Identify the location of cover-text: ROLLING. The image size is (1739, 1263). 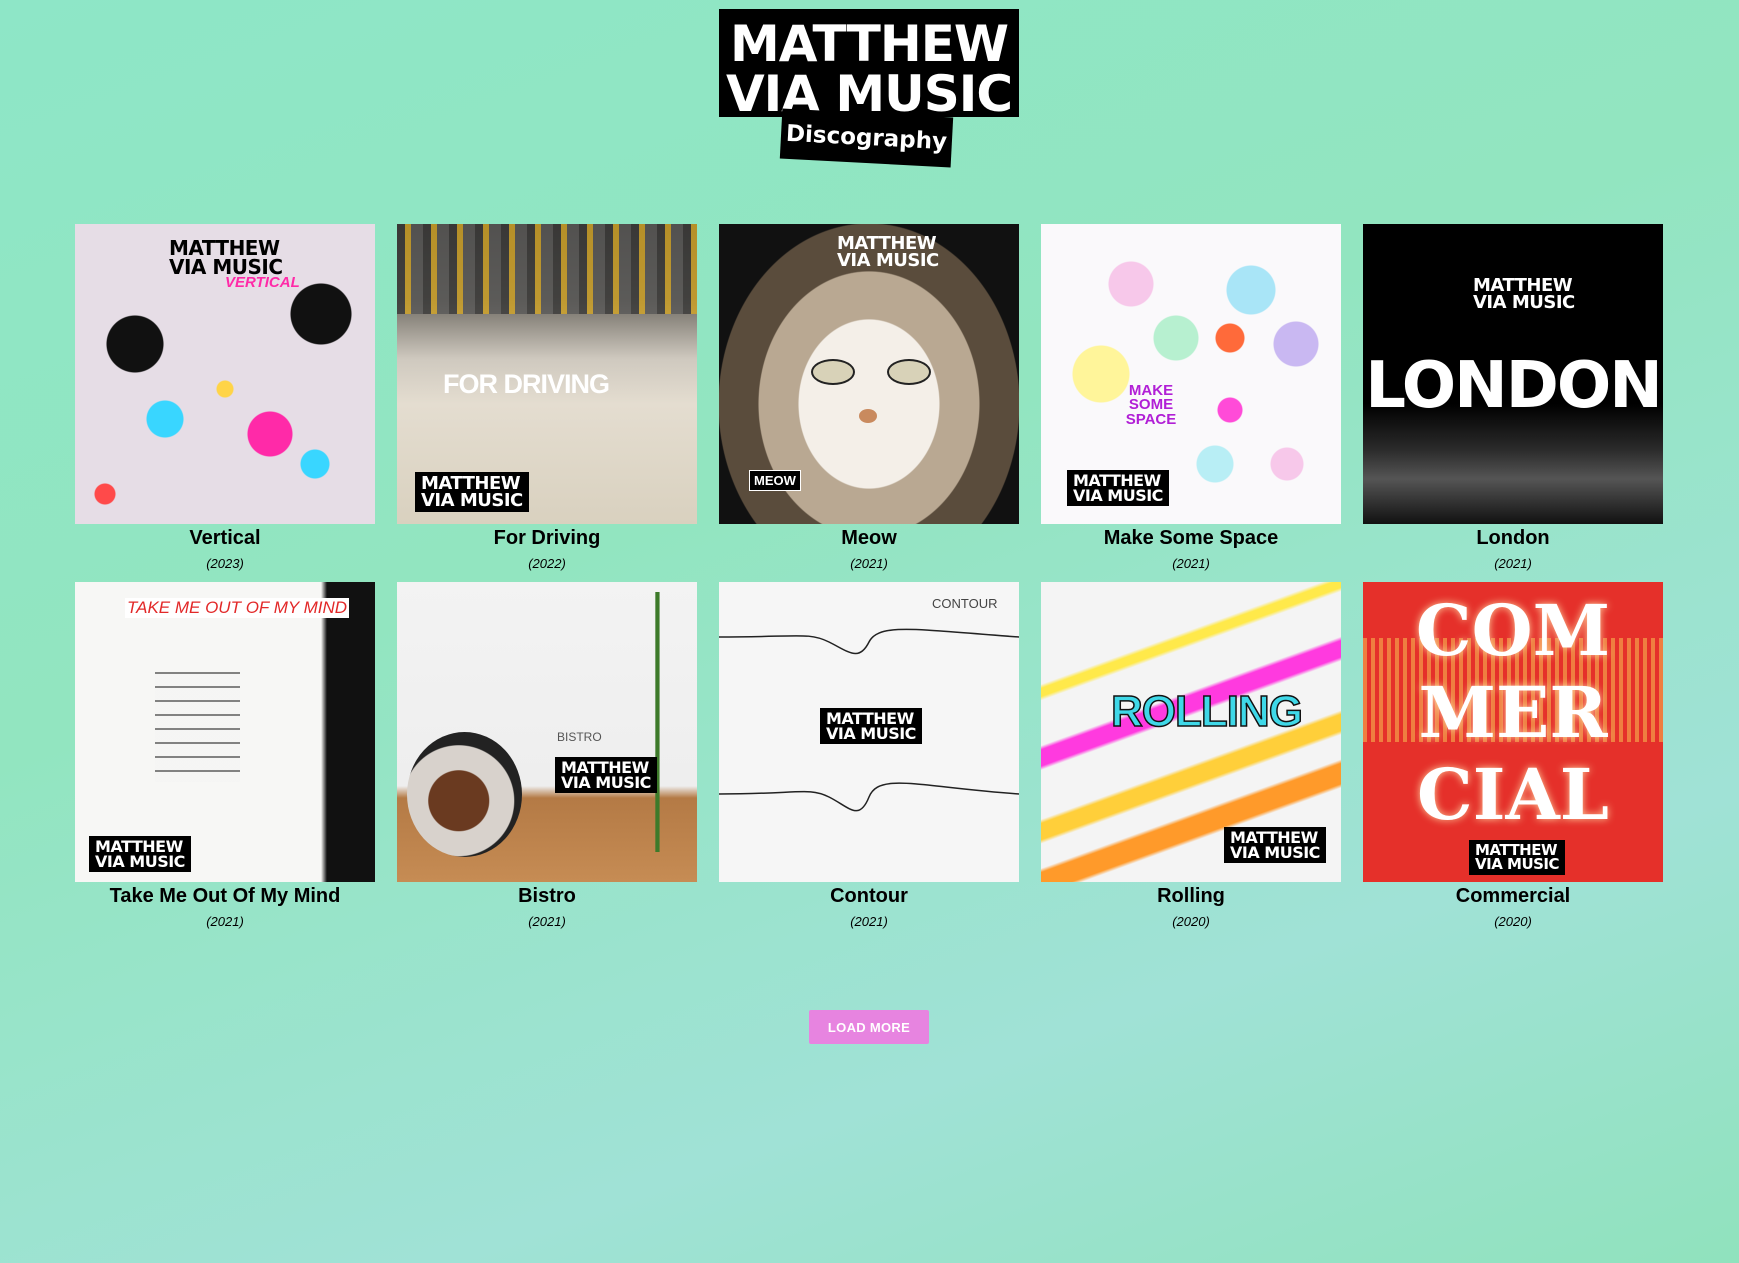
(1206, 711).